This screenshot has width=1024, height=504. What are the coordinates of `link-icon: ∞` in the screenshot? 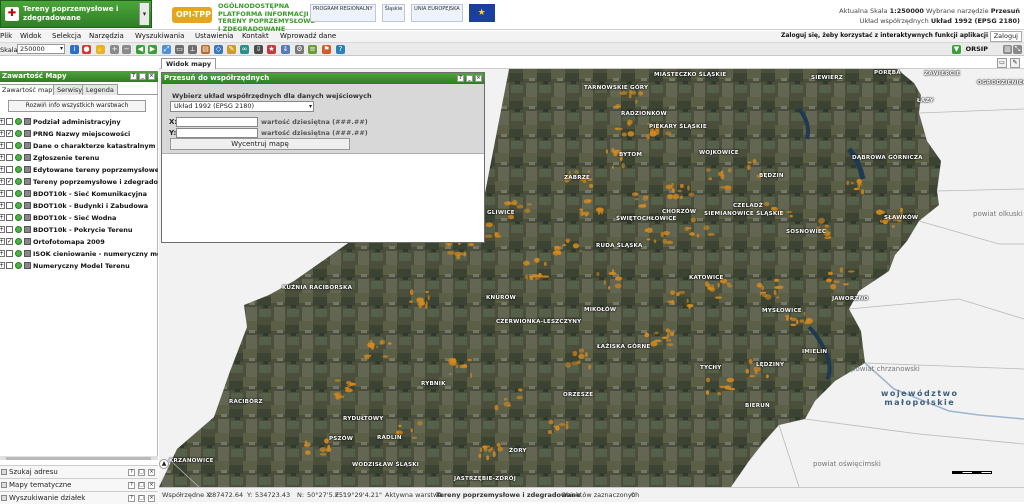 It's located at (244, 49).